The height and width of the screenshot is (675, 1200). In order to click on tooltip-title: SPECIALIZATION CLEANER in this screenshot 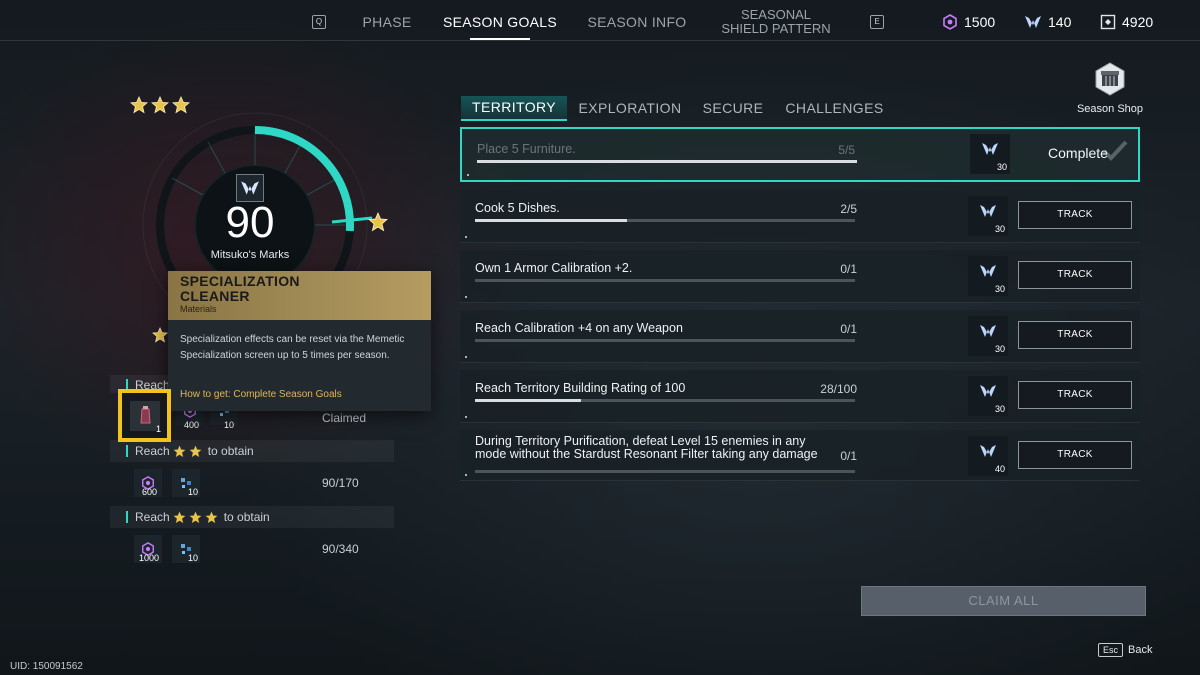, I will do `click(240, 288)`.